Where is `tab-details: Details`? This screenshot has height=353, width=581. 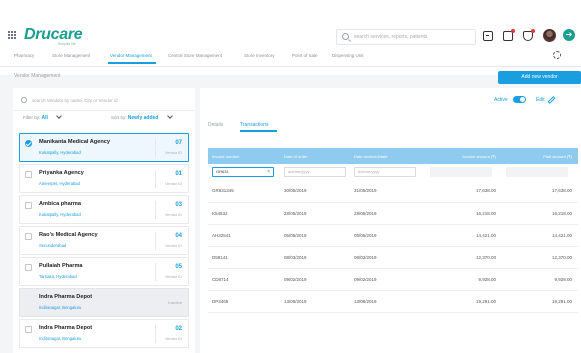 tab-details: Details is located at coordinates (215, 125).